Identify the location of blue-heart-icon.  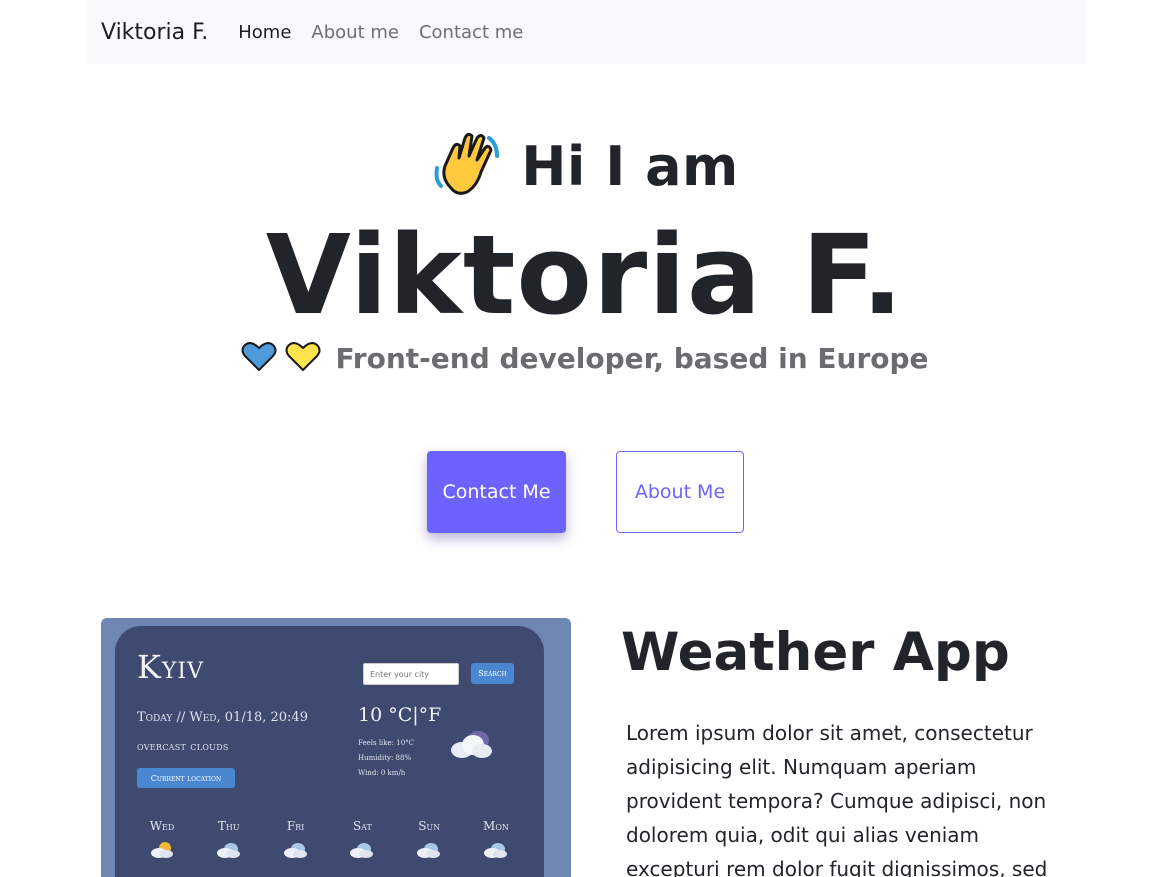
(259, 358).